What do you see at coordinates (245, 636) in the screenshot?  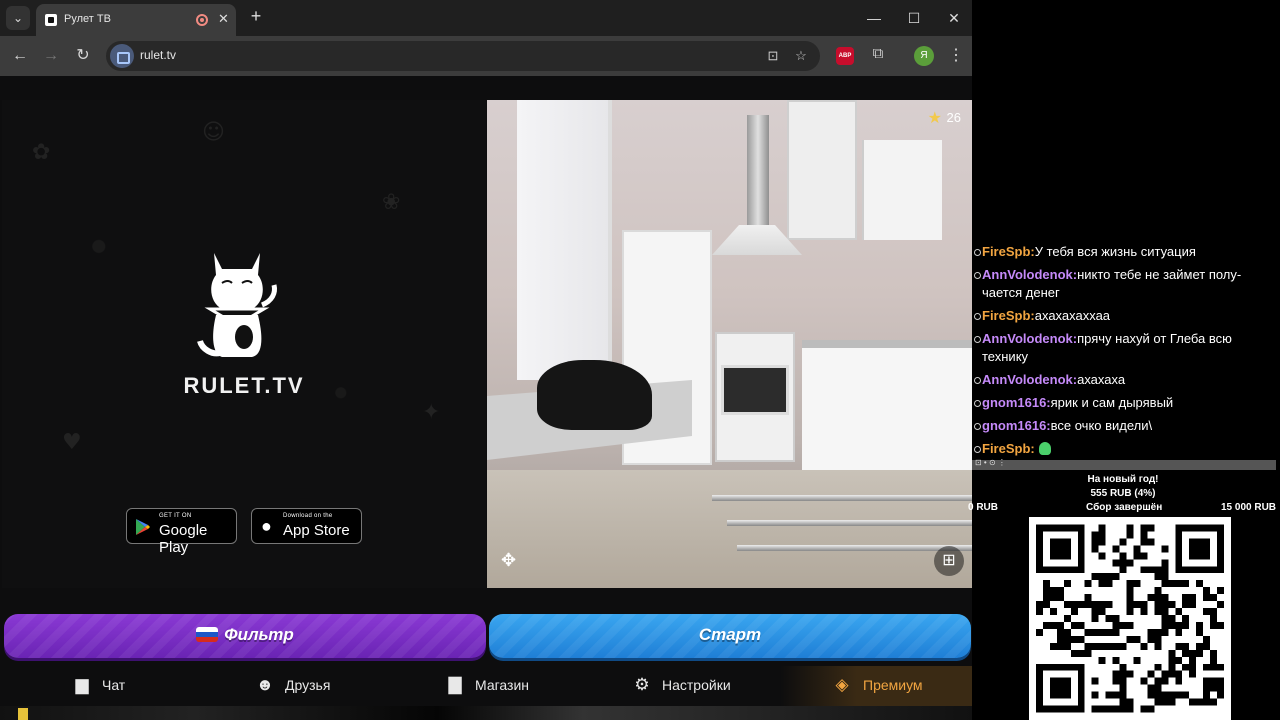 I see `filter-button: Фильтр` at bounding box center [245, 636].